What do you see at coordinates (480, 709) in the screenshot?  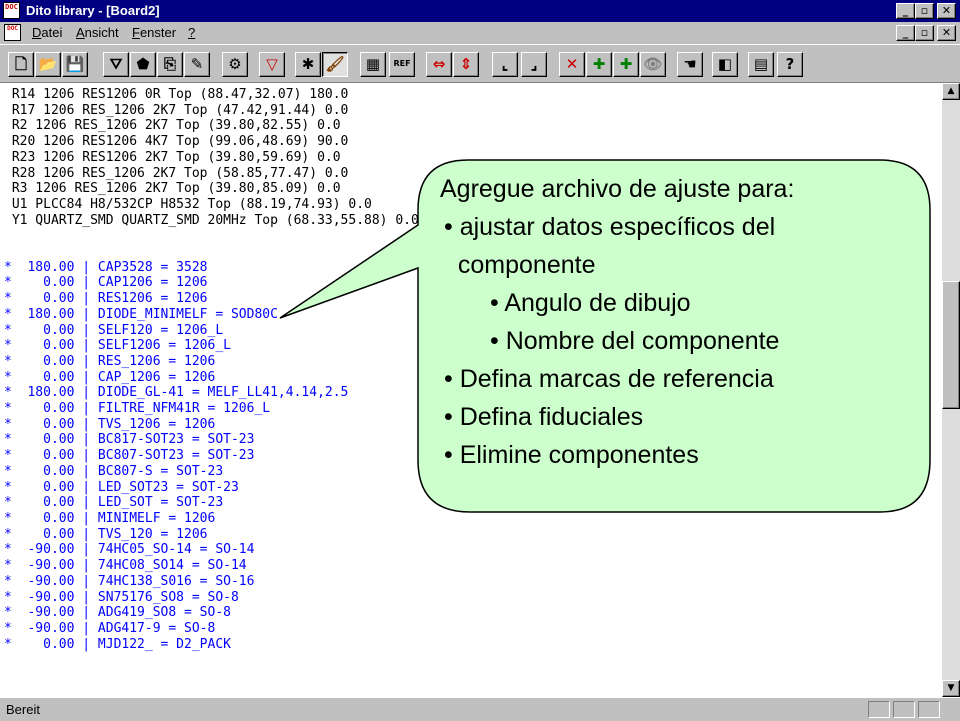 I see `status-bar: Bereit` at bounding box center [480, 709].